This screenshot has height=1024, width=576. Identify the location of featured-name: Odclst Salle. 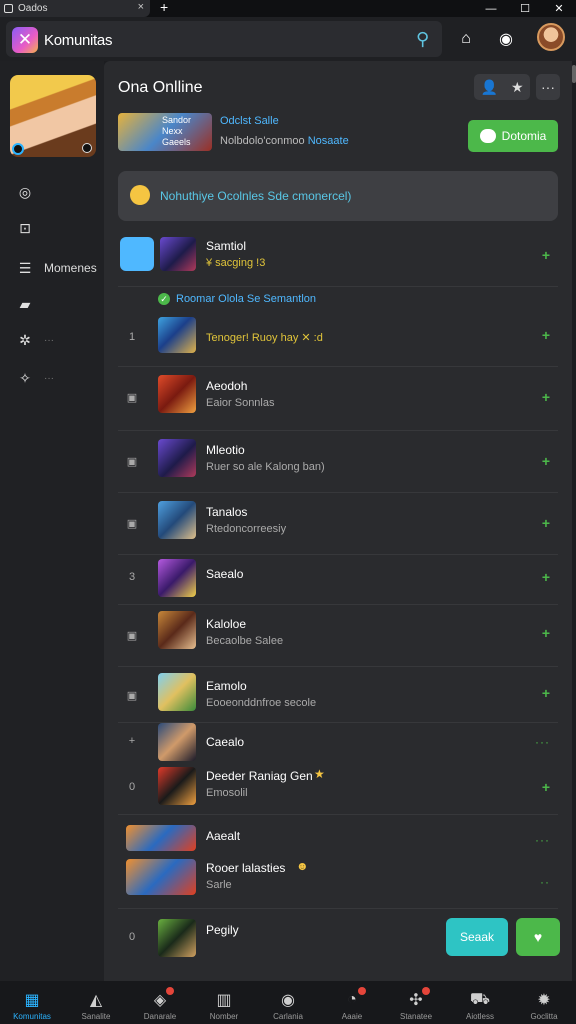
(249, 121).